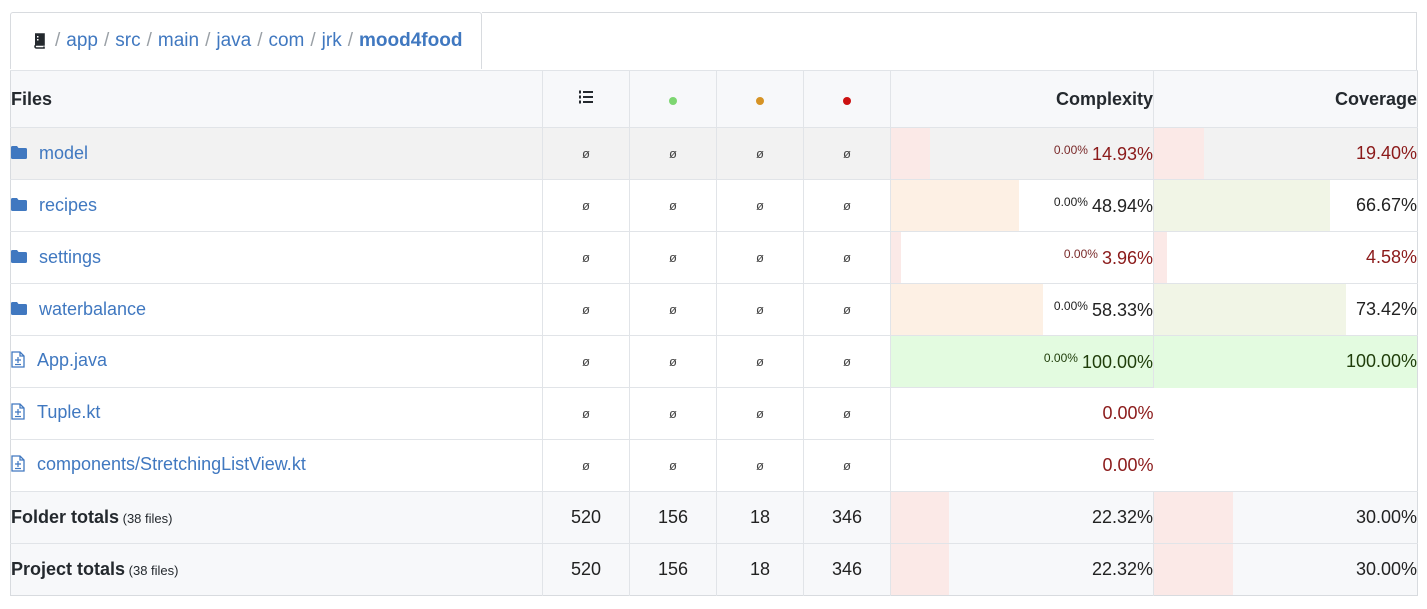 This screenshot has height=609, width=1427. What do you see at coordinates (276, 361) in the screenshot?
I see `file-name-cell: App.java` at bounding box center [276, 361].